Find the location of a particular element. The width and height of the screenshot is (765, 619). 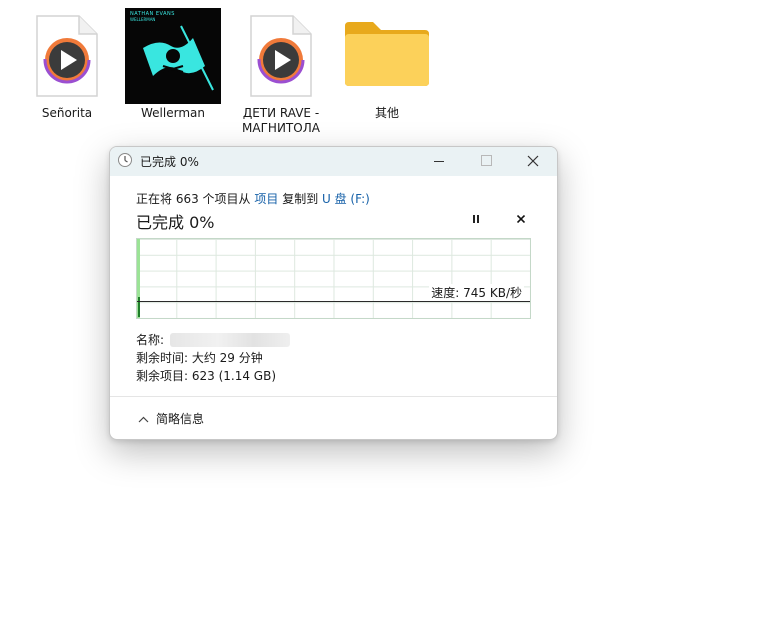

desktop-icon-senorita: Señorita is located at coordinates (67, 63).